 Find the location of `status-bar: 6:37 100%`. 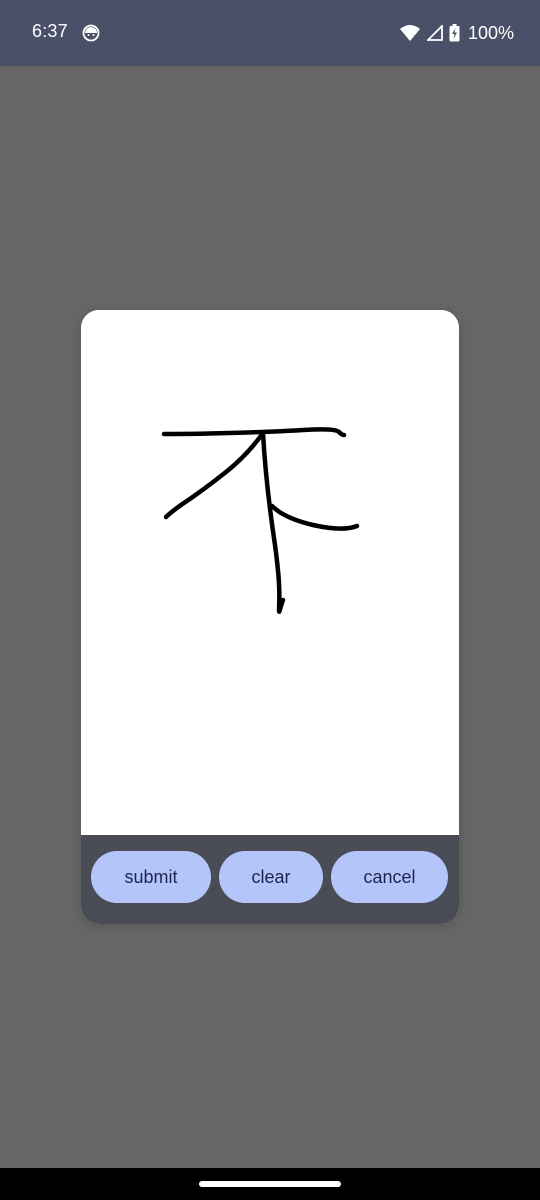

status-bar: 6:37 100% is located at coordinates (270, 33).